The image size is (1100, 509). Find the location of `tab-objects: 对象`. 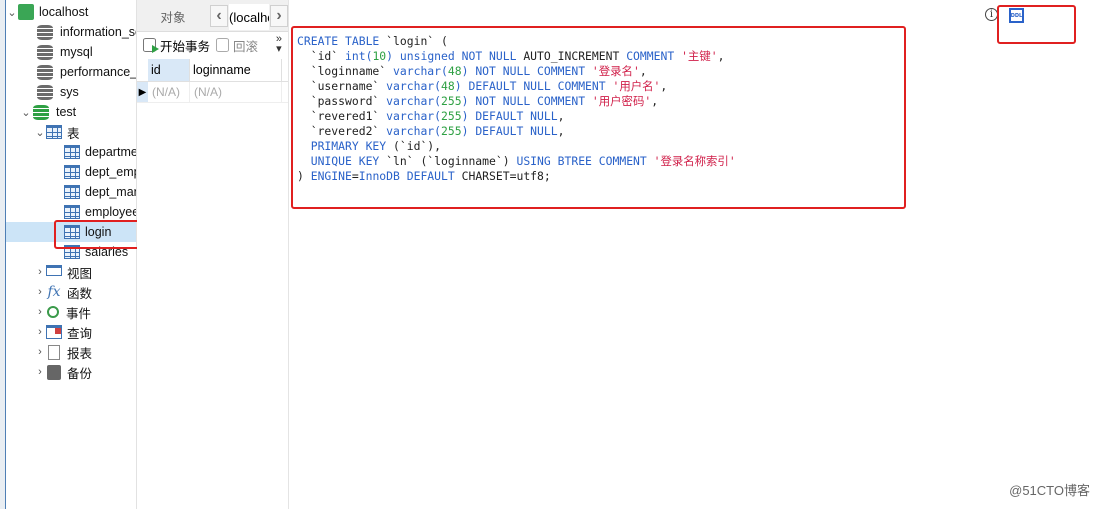

tab-objects: 对象 is located at coordinates (173, 16).